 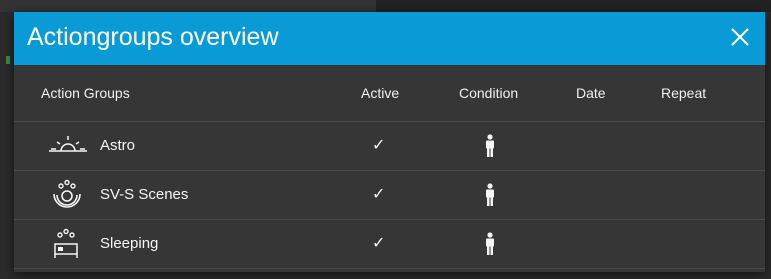 What do you see at coordinates (69, 244) in the screenshot?
I see `bed-icon` at bounding box center [69, 244].